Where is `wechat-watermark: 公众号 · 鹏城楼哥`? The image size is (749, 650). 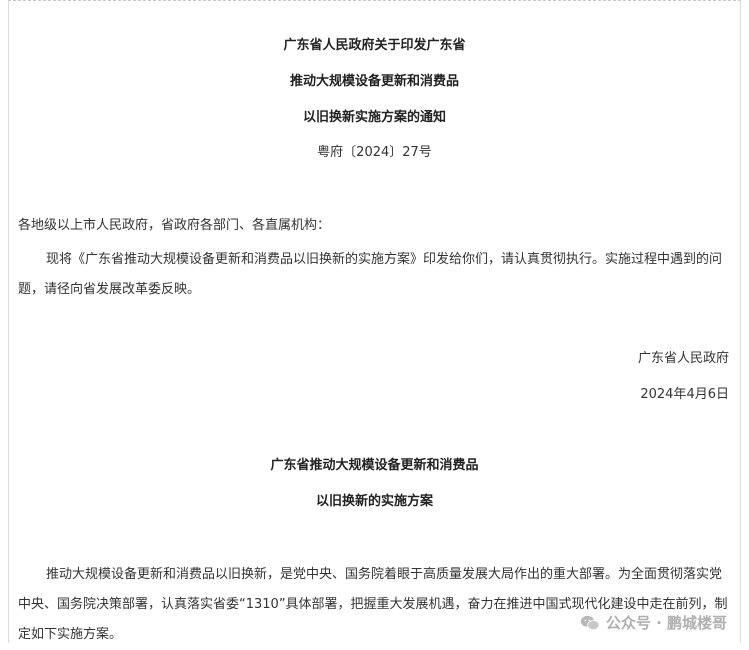 wechat-watermark: 公众号 · 鹏城楼哥 is located at coordinates (653, 622).